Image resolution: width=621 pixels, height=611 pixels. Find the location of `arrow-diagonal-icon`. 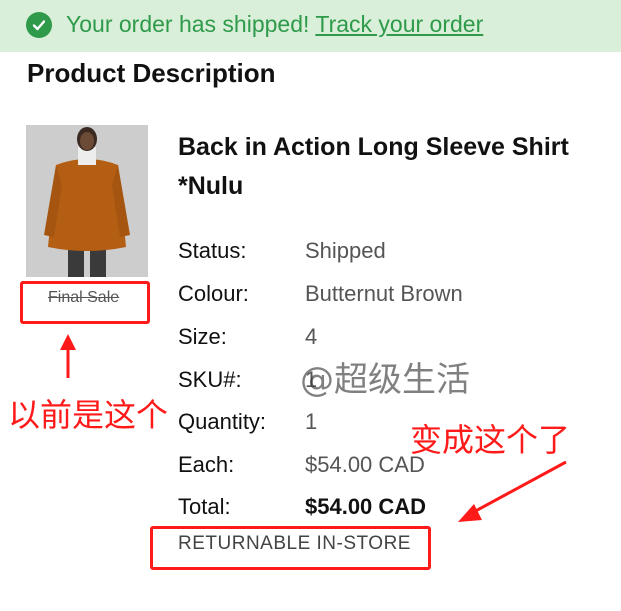

arrow-diagonal-icon is located at coordinates (512, 491).